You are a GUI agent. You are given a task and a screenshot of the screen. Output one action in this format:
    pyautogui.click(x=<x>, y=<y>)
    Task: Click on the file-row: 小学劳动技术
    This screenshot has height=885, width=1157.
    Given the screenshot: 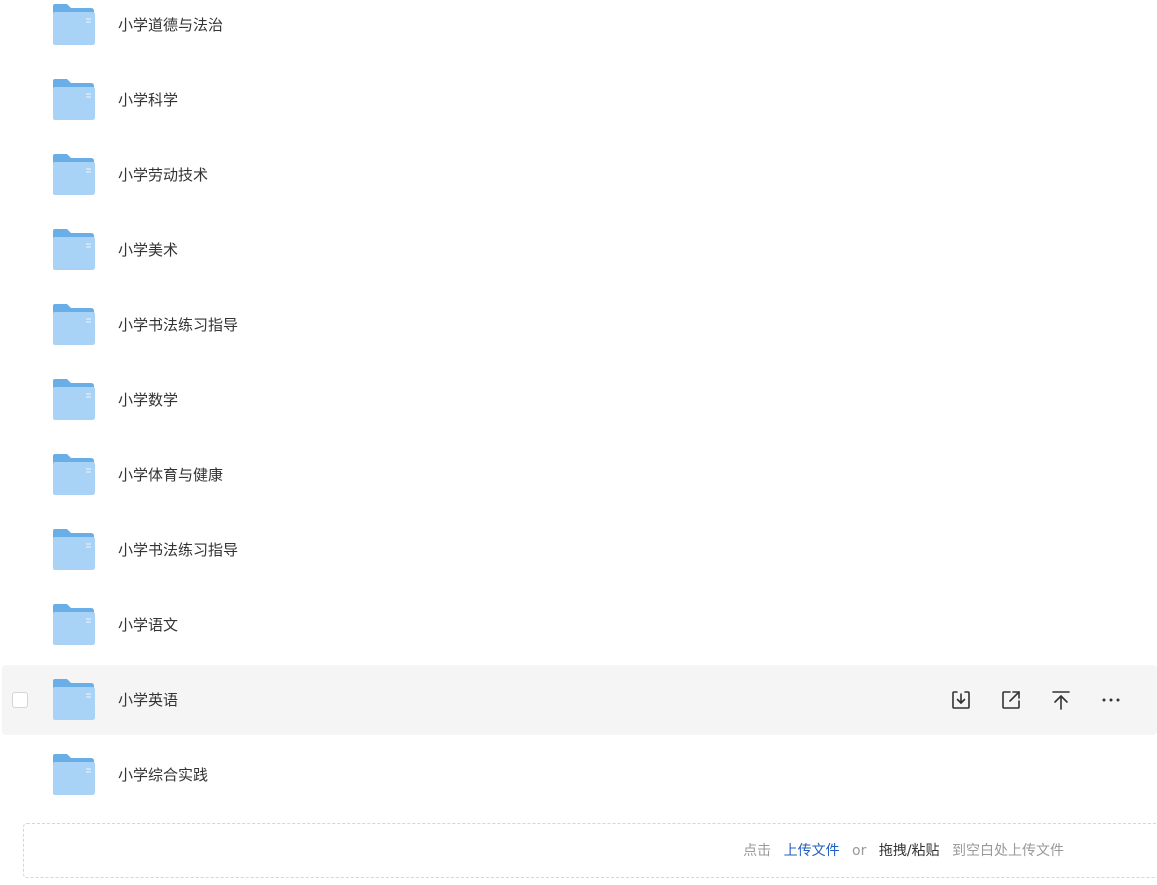 What is the action you would take?
    pyautogui.click(x=579, y=175)
    